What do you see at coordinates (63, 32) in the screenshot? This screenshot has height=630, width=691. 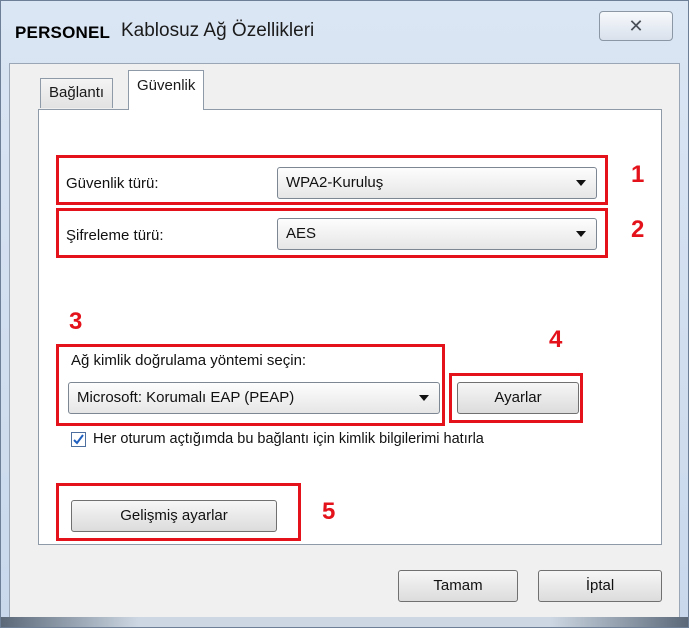 I see `brand-label: PERSONEL` at bounding box center [63, 32].